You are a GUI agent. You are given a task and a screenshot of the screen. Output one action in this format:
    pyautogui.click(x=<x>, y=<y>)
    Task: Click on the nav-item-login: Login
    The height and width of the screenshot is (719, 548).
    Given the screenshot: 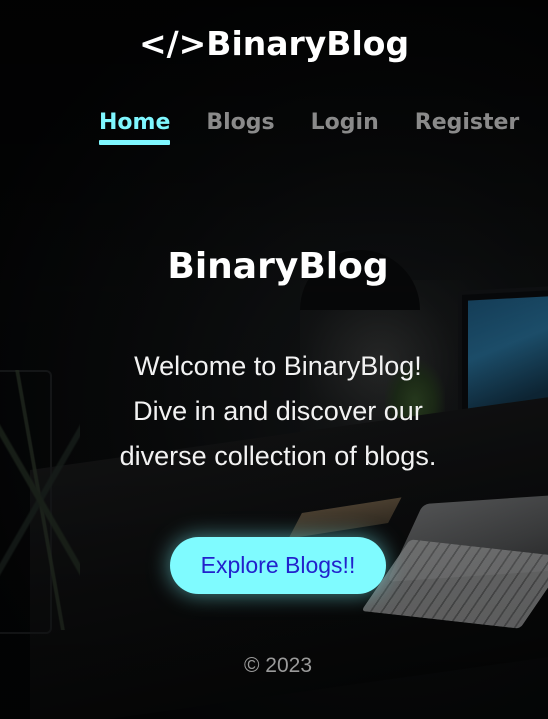 What is the action you would take?
    pyautogui.click(x=345, y=127)
    